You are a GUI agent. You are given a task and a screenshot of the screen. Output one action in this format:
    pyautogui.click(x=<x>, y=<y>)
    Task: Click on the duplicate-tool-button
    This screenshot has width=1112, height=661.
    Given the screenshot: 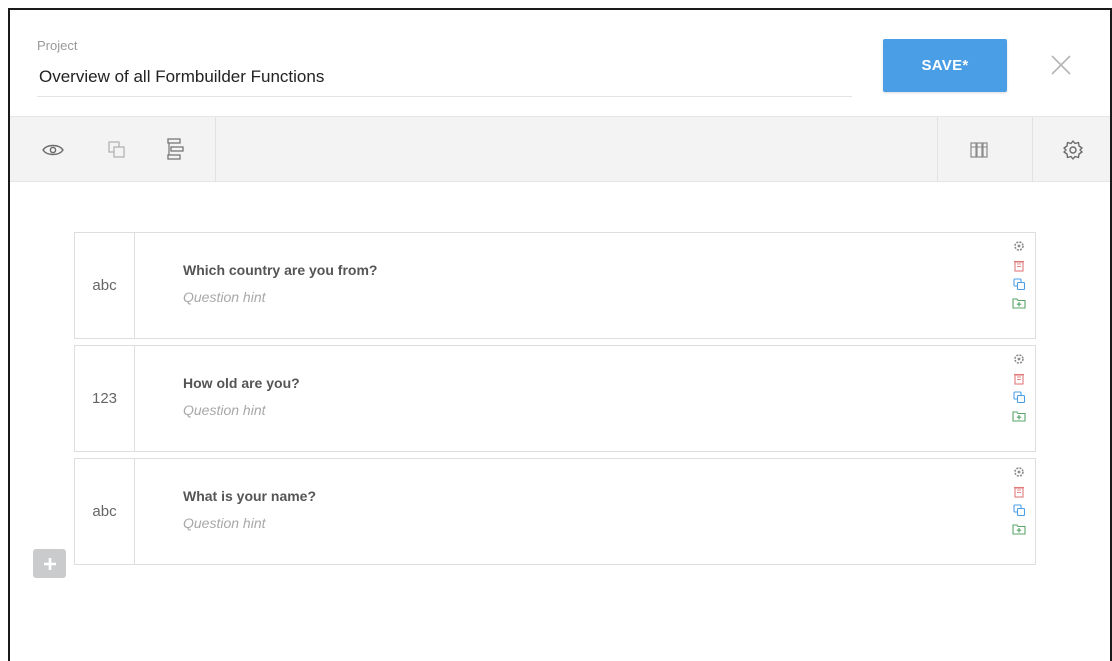 What is the action you would take?
    pyautogui.click(x=117, y=150)
    